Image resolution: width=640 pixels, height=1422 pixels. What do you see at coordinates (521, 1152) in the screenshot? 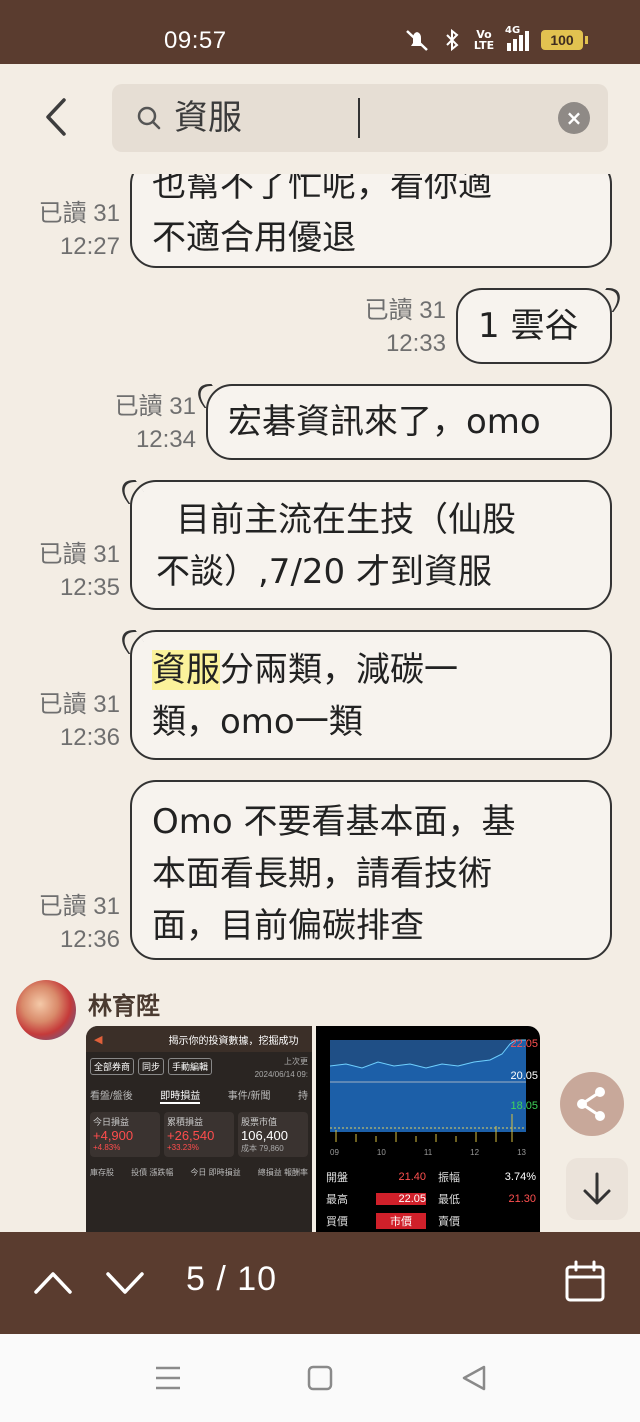
I see `axis-tick: 13` at bounding box center [521, 1152].